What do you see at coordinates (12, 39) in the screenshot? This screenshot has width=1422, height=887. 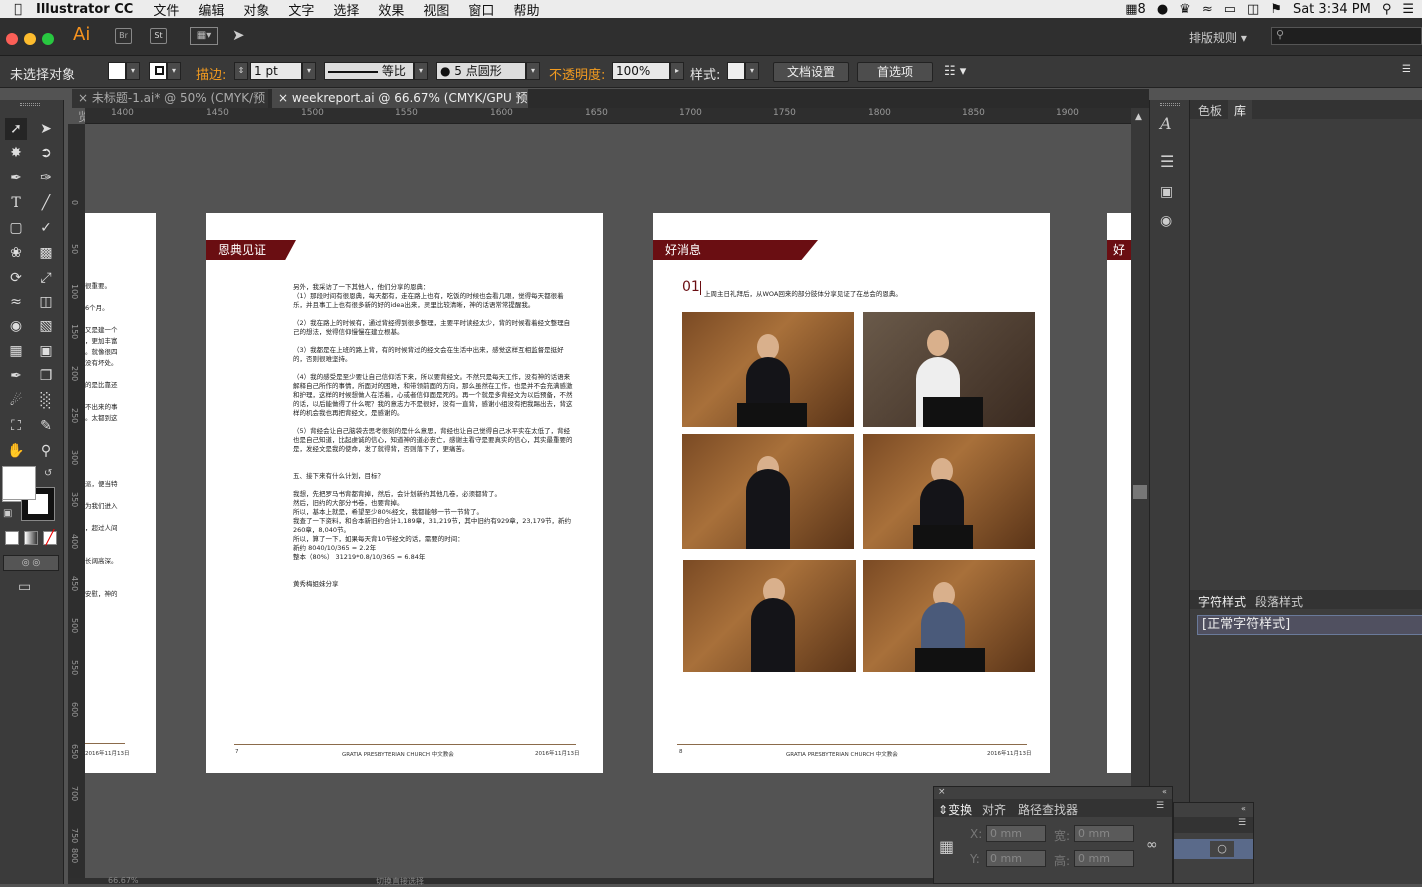 I see `close-window-icon` at bounding box center [12, 39].